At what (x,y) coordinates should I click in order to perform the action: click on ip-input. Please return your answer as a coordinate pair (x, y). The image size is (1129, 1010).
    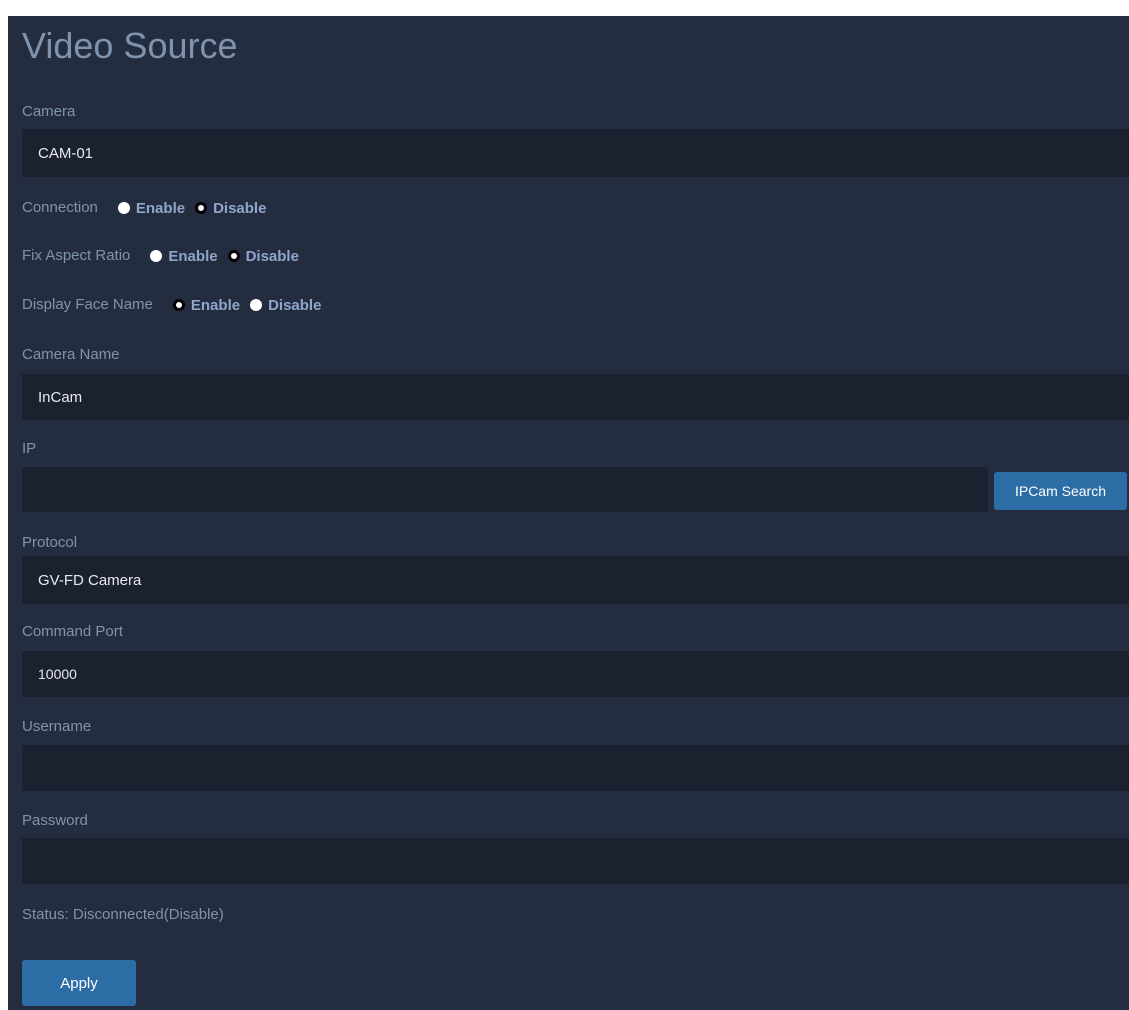
    Looking at the image, I should click on (505, 489).